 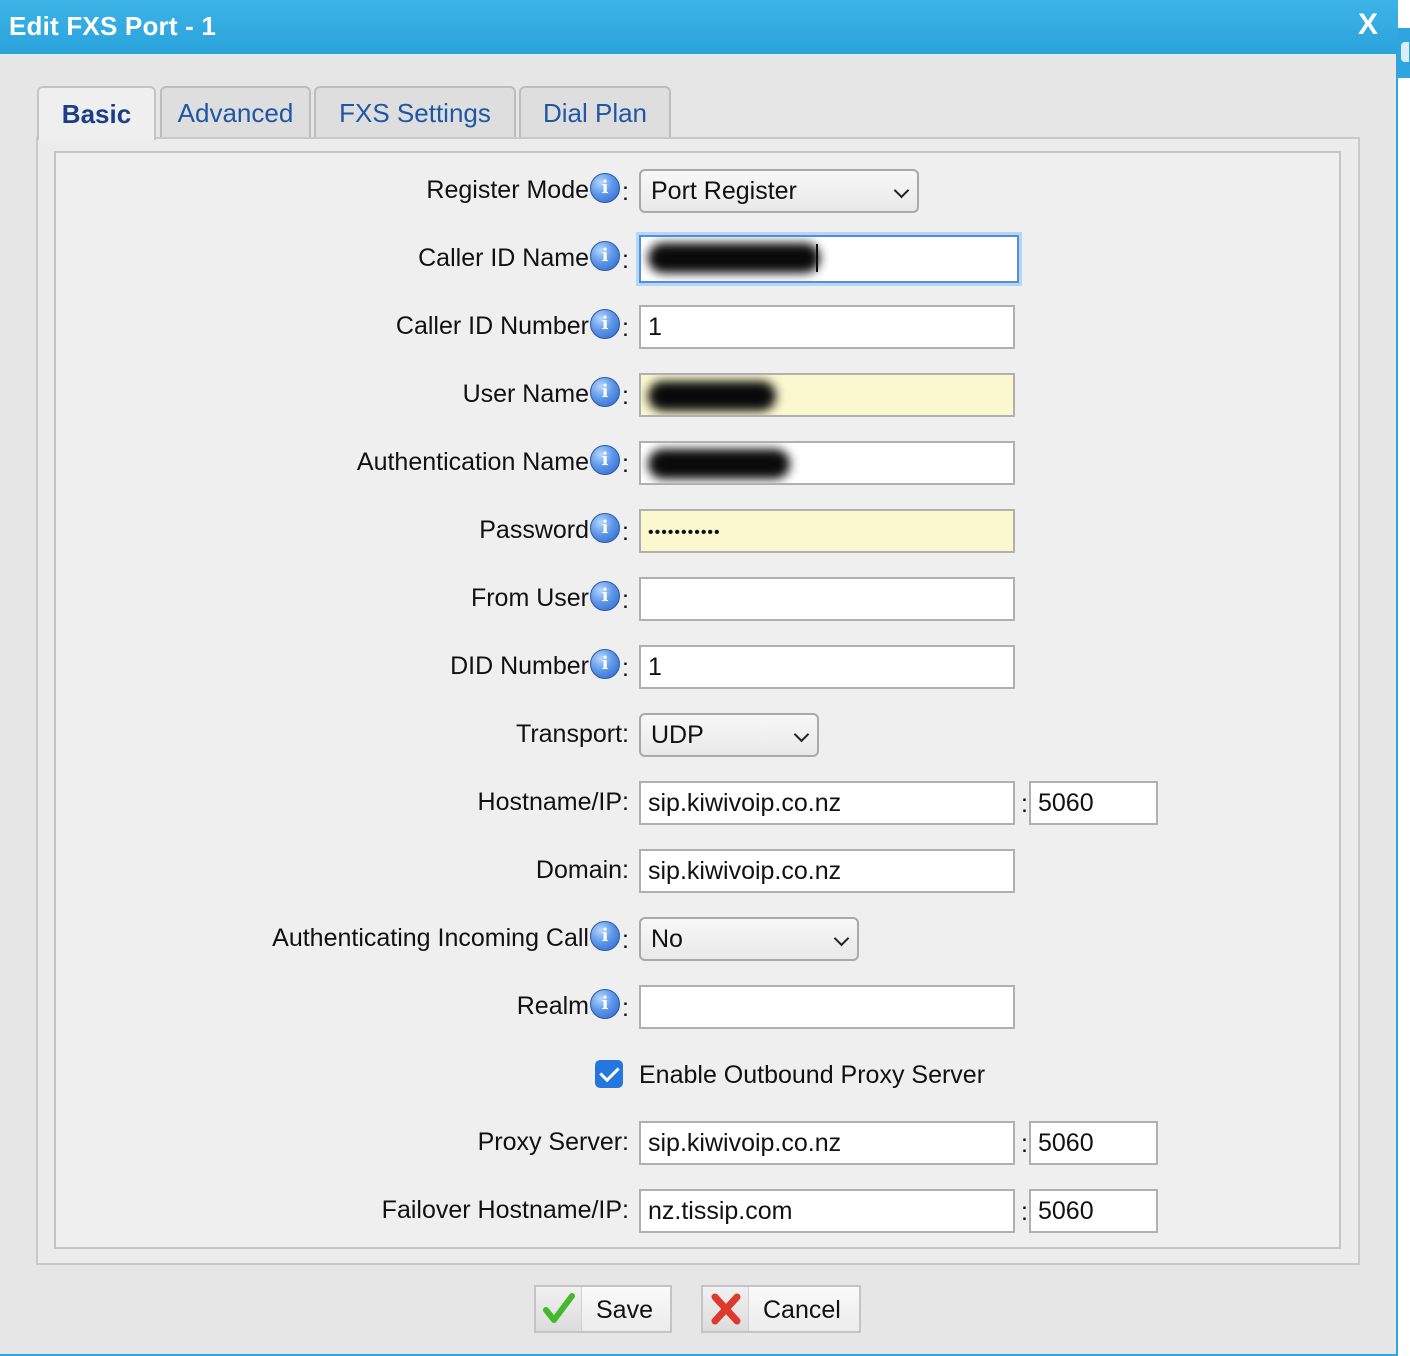 I want to click on auth-incoming-call-row: Authenticating Incoming Call i : No, so click(x=699, y=939).